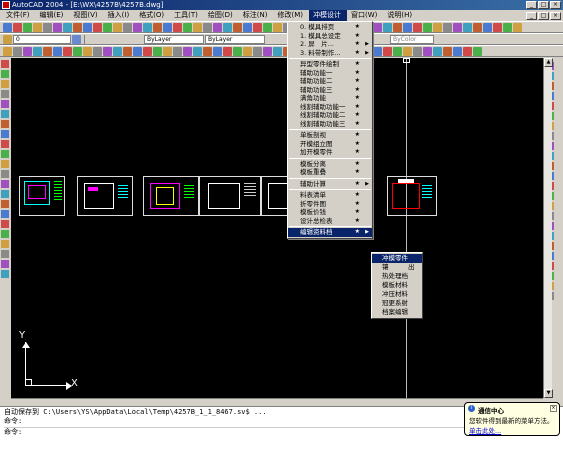  Describe the element at coordinates (330, 73) in the screenshot. I see `dropdown-menu-item: 辅助功能一 ★` at that location.